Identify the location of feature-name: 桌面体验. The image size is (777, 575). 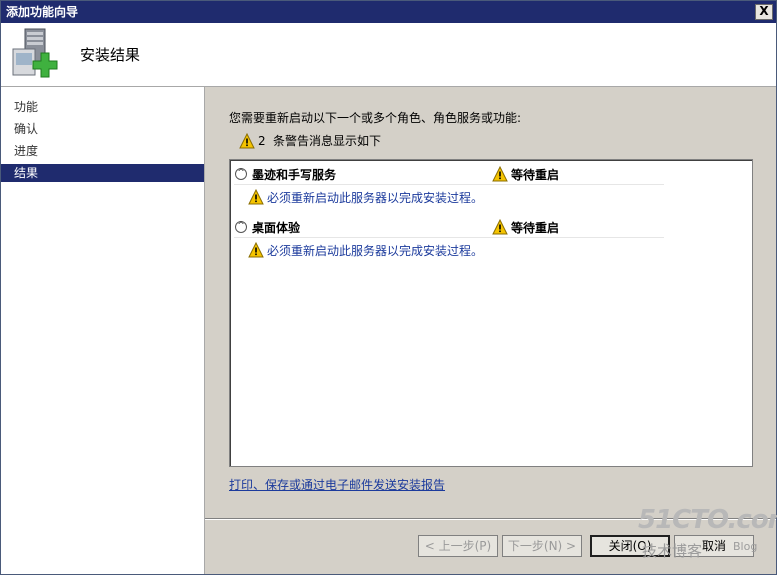
(276, 228).